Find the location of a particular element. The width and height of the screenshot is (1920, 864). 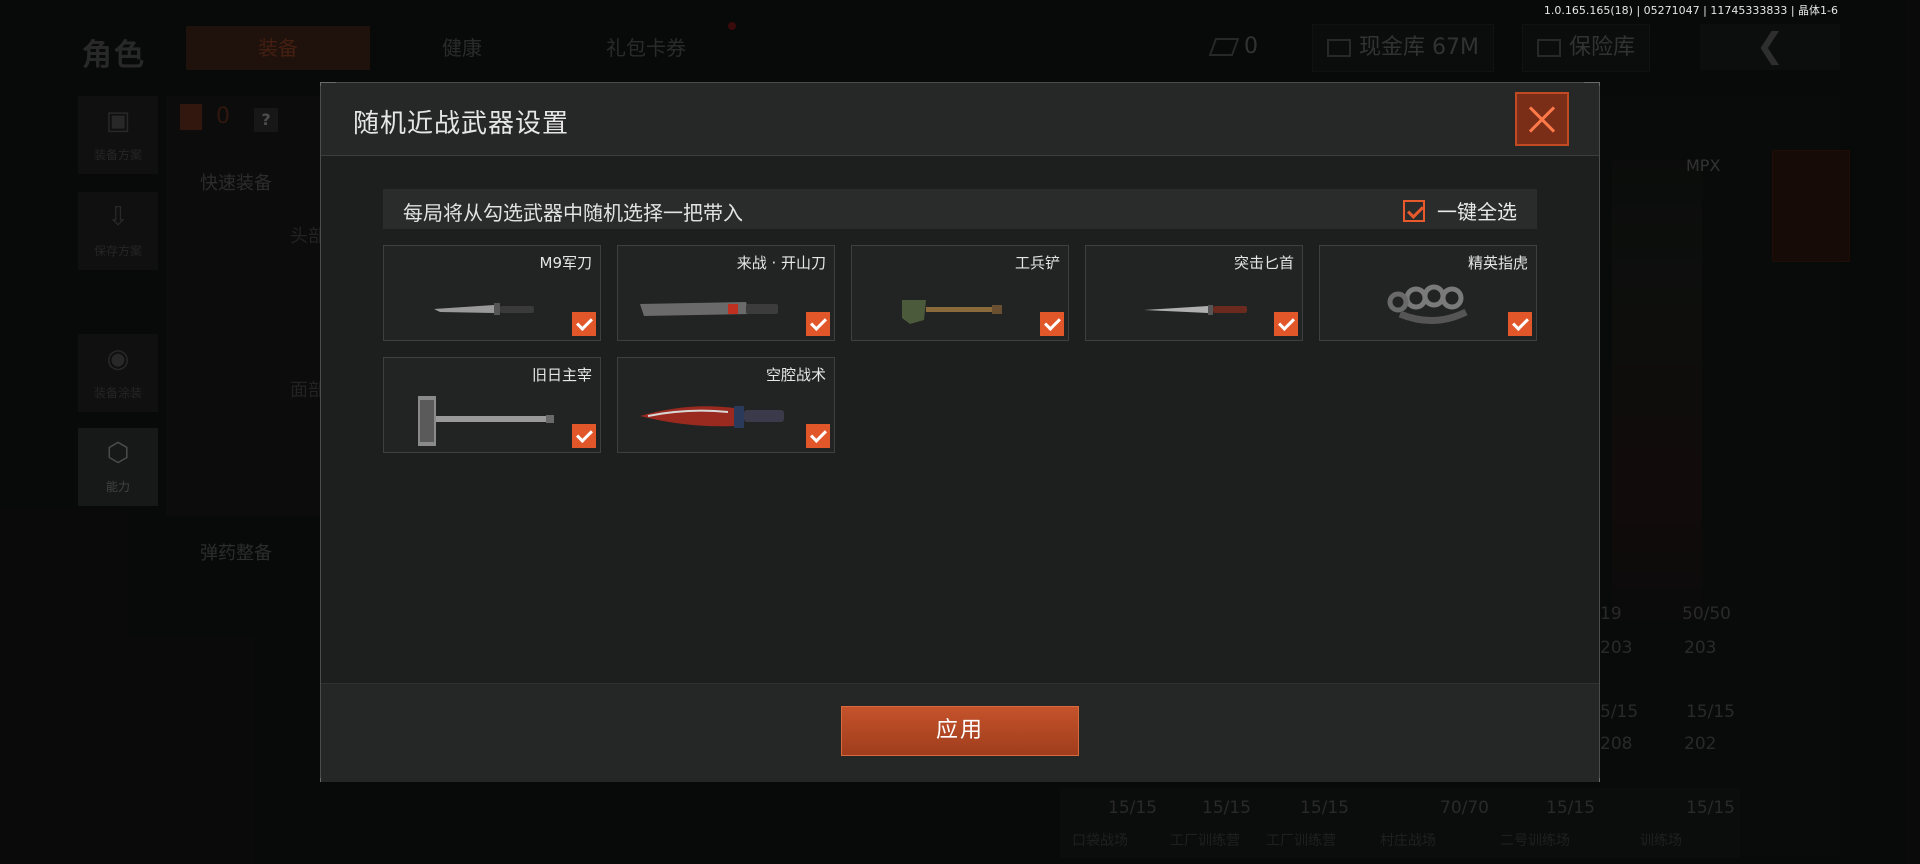

weapon-name: M9军刀 is located at coordinates (566, 263).